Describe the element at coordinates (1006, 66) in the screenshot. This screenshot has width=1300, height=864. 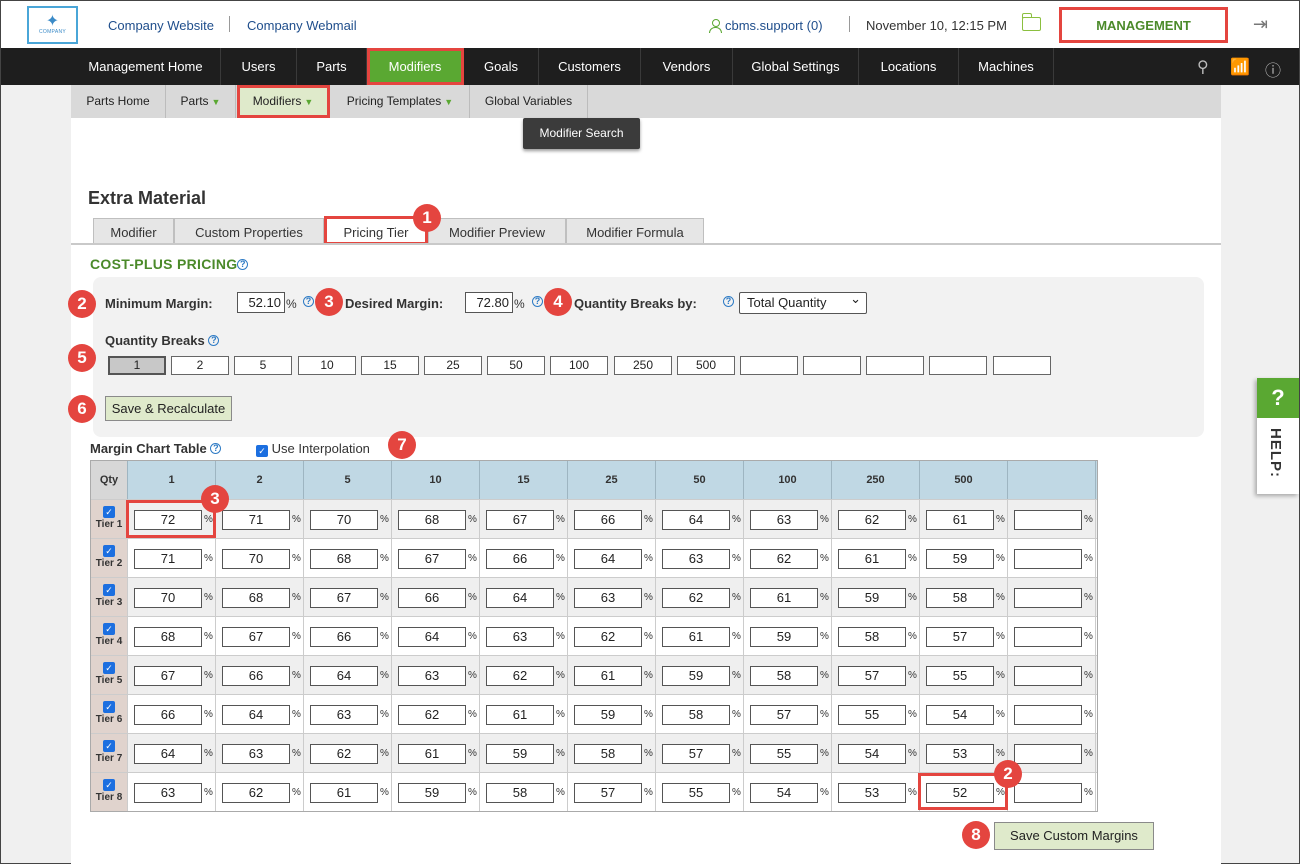
I see `nav-machines: Machines` at that location.